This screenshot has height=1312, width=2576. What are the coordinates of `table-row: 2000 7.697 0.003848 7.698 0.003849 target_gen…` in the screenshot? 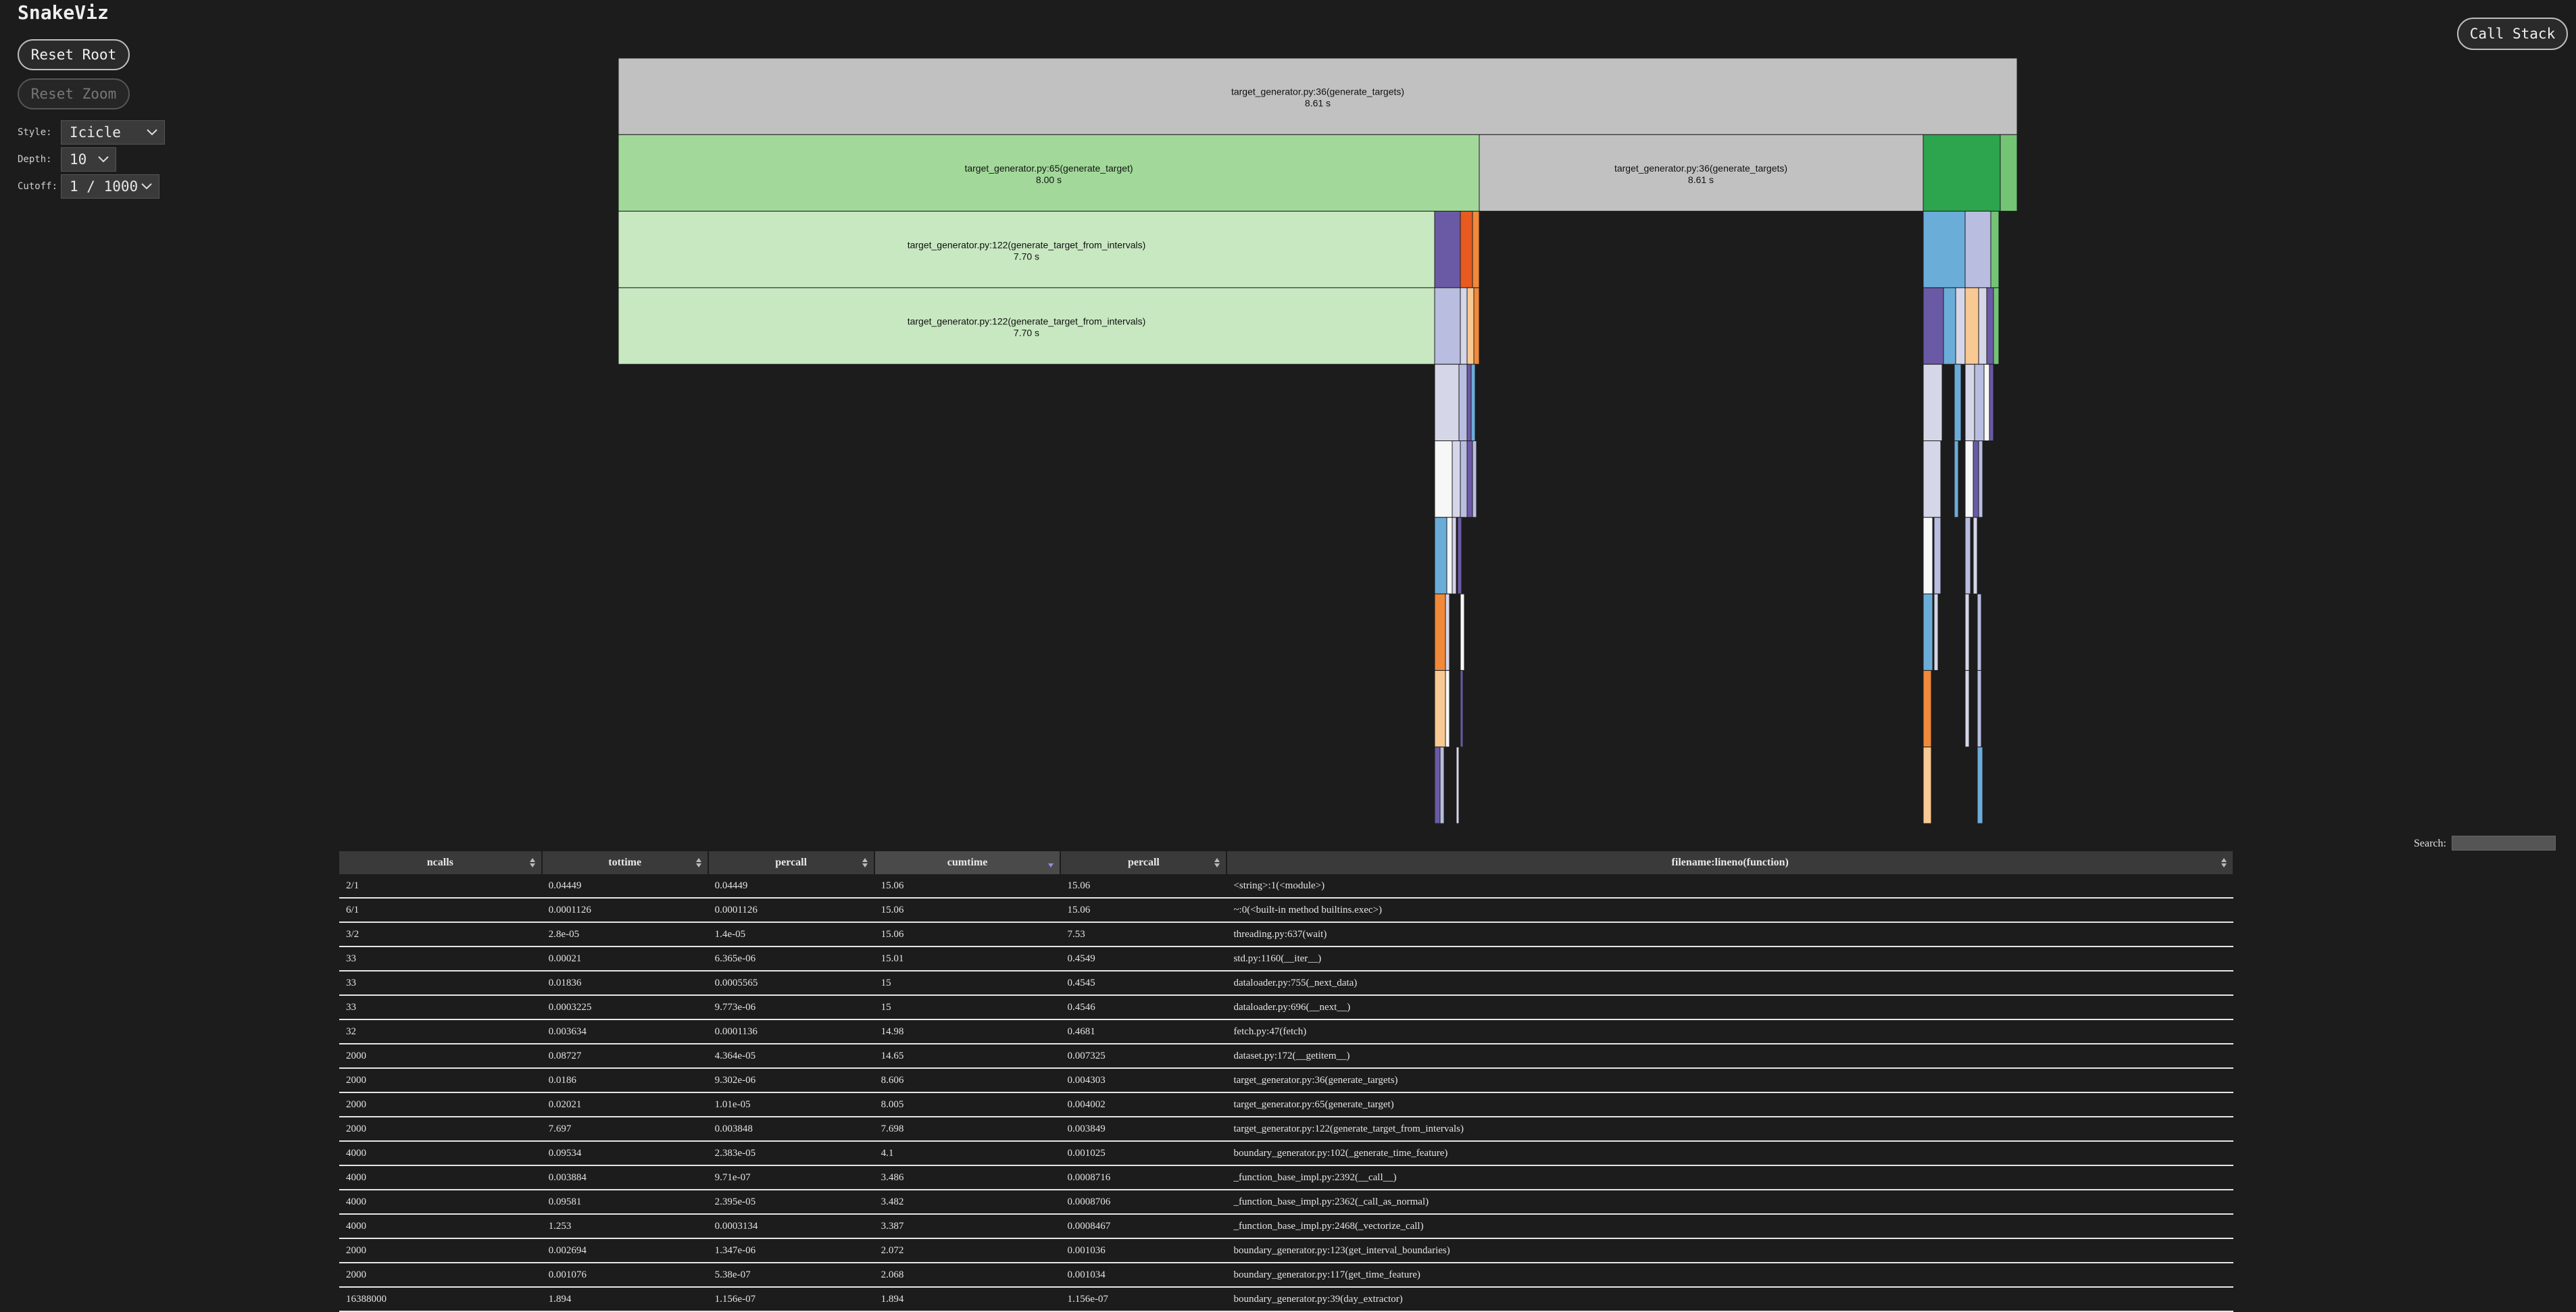 It's located at (1286, 1130).